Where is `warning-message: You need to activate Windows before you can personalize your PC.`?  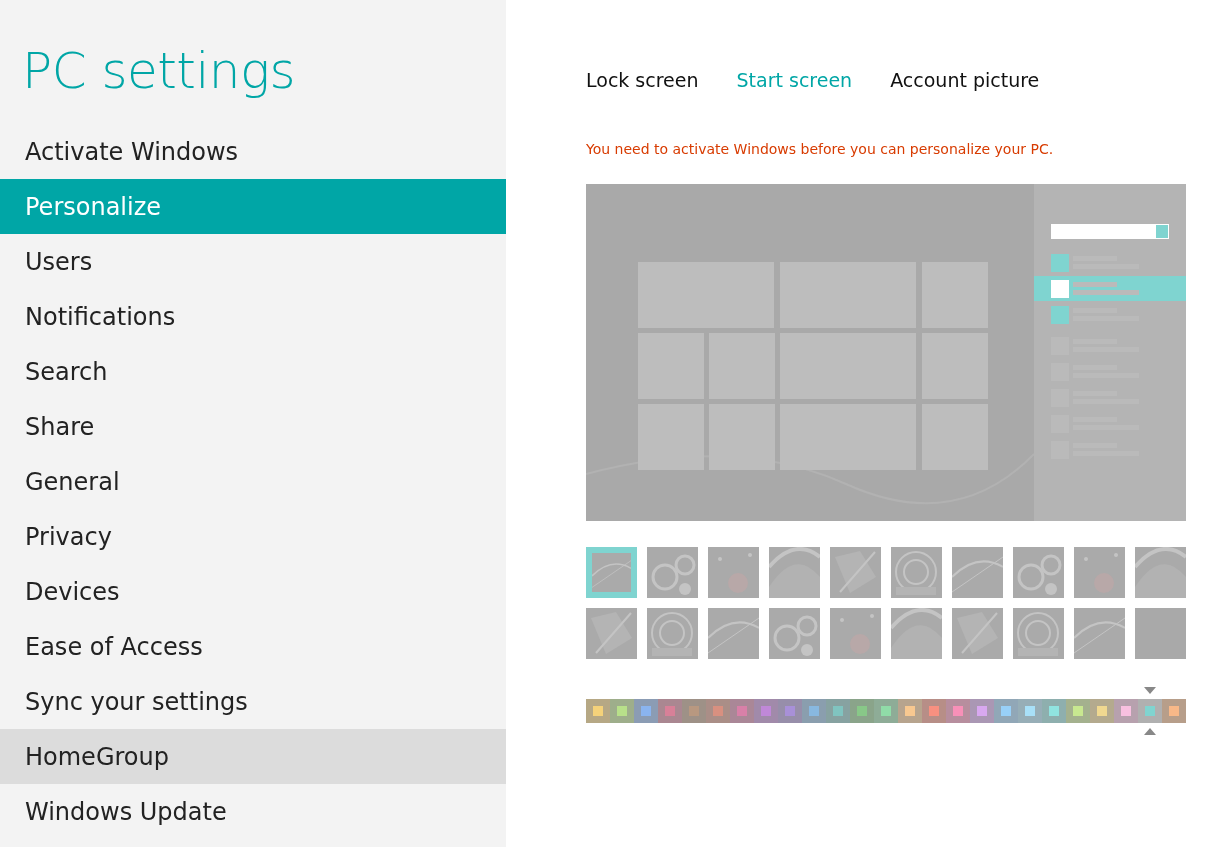 warning-message: You need to activate Windows before you can personalize your PC. is located at coordinates (820, 149).